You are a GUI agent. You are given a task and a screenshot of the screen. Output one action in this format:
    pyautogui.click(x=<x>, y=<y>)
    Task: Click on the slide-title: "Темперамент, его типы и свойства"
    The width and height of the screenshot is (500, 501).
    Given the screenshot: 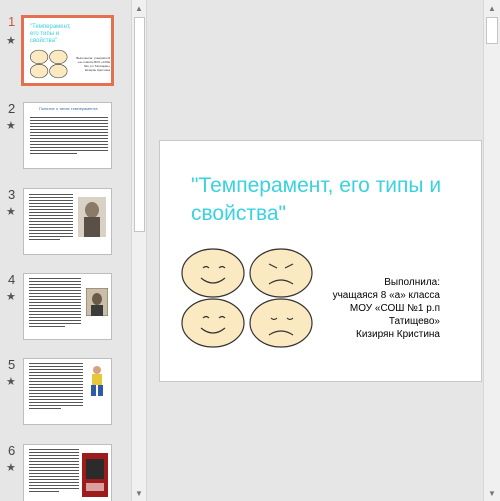 What is the action you would take?
    pyautogui.click(x=331, y=200)
    